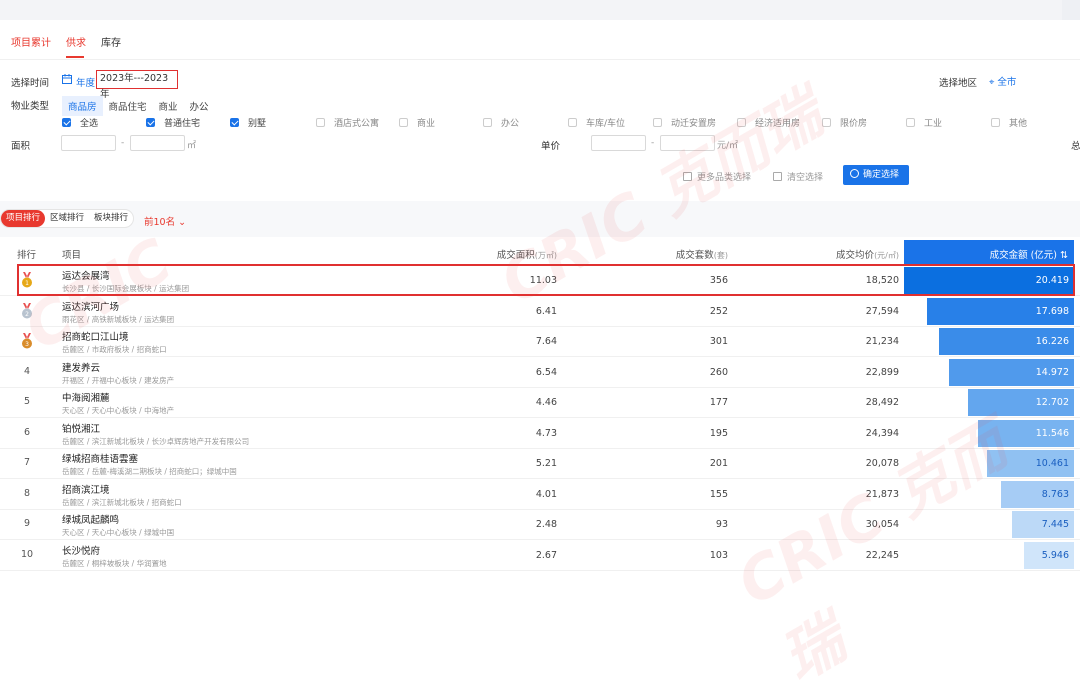 Image resolution: width=1080 pixels, height=697 pixels. Describe the element at coordinates (80, 122) in the screenshot. I see `subtype-checkbox: 全选` at that location.